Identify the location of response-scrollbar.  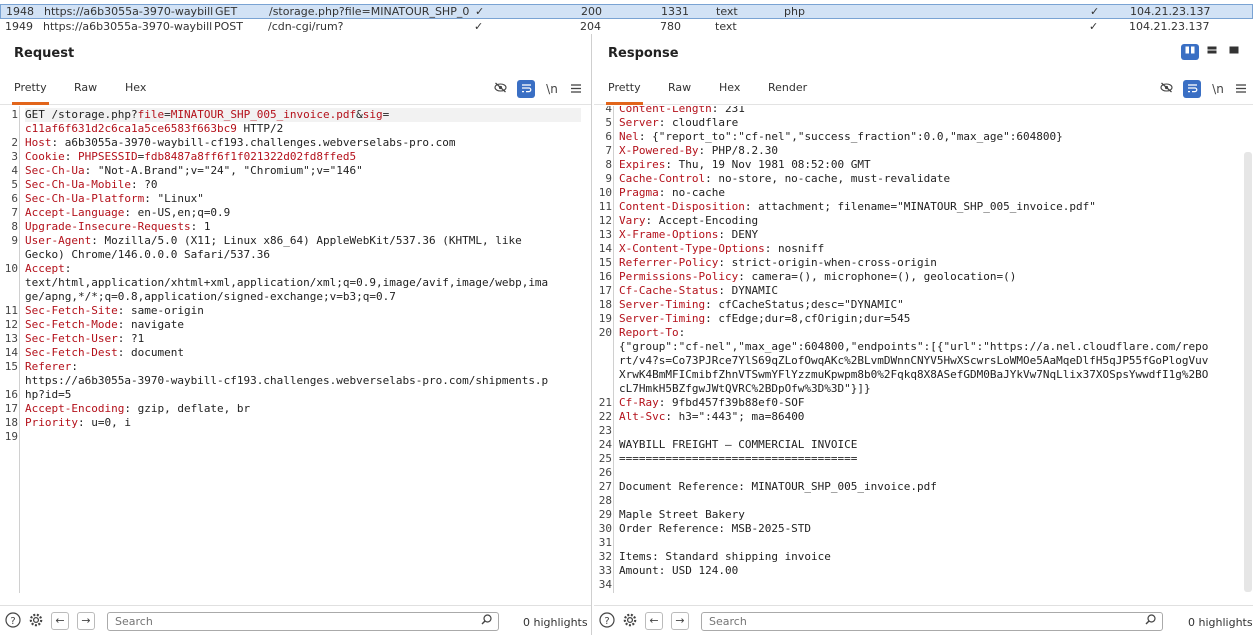
(1248, 372).